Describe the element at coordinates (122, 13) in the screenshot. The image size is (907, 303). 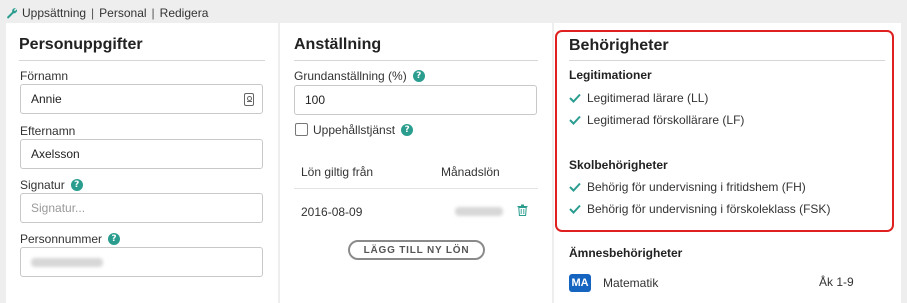
I see `breadcrumb-item-staff: Personal` at that location.